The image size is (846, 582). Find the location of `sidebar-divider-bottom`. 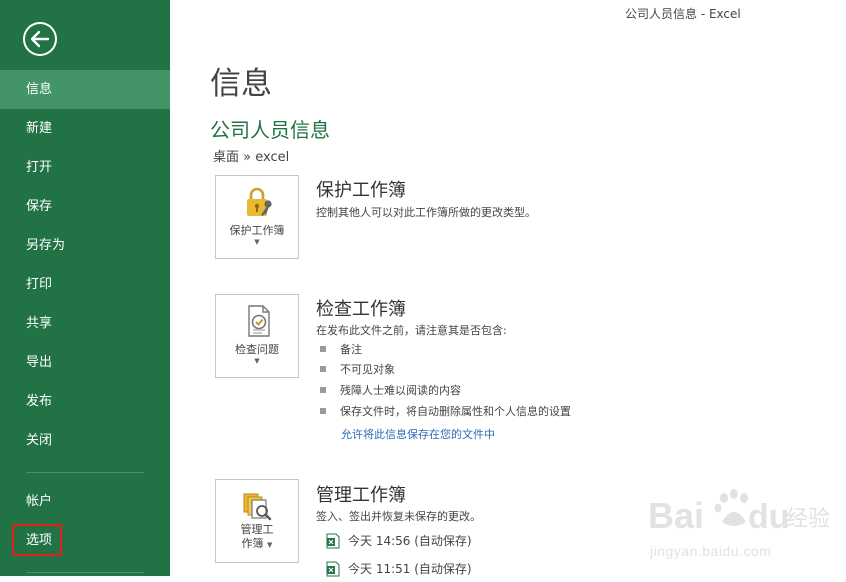

sidebar-divider-bottom is located at coordinates (85, 572).